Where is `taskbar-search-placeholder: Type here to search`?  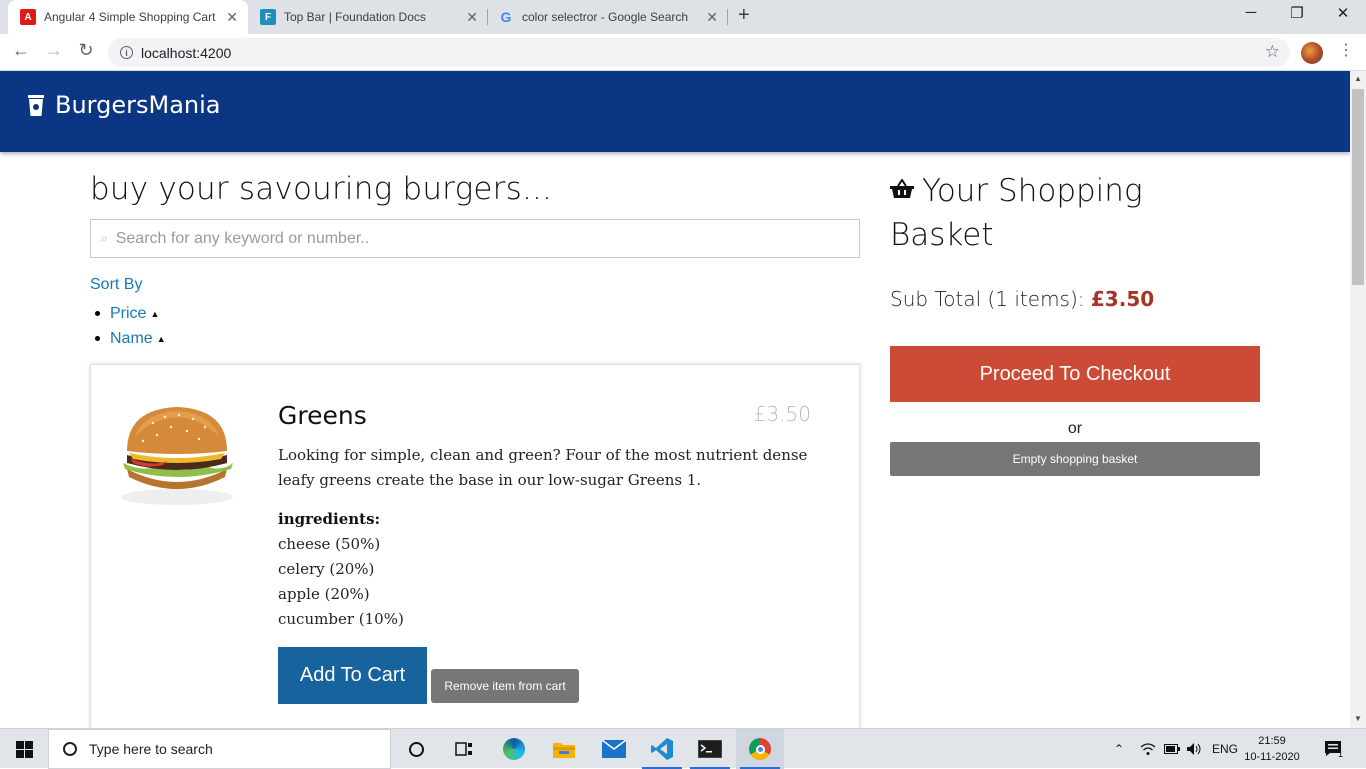 taskbar-search-placeholder: Type here to search is located at coordinates (151, 749).